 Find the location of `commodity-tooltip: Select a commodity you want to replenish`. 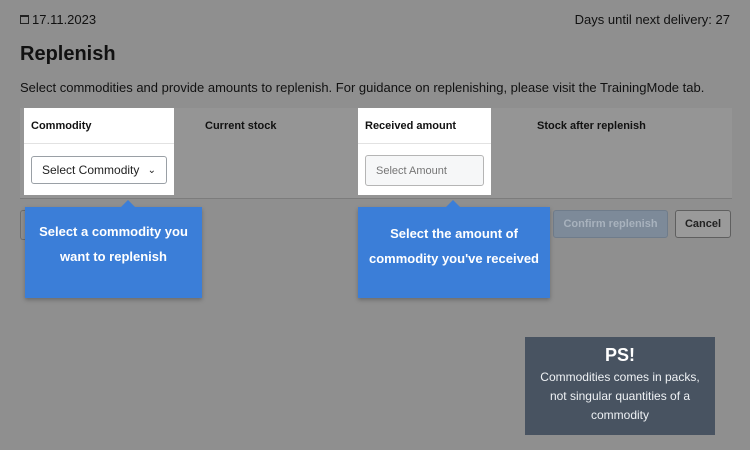

commodity-tooltip: Select a commodity you want to replenish is located at coordinates (113, 249).